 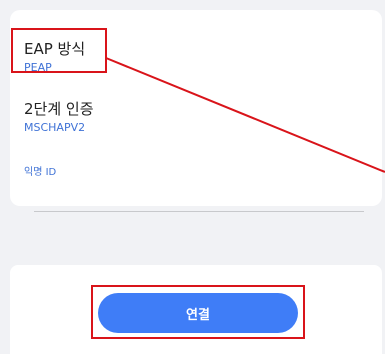 I want to click on phase2-auth-setting: 2단계 인증 MSCHAPV2, so click(x=59, y=117).